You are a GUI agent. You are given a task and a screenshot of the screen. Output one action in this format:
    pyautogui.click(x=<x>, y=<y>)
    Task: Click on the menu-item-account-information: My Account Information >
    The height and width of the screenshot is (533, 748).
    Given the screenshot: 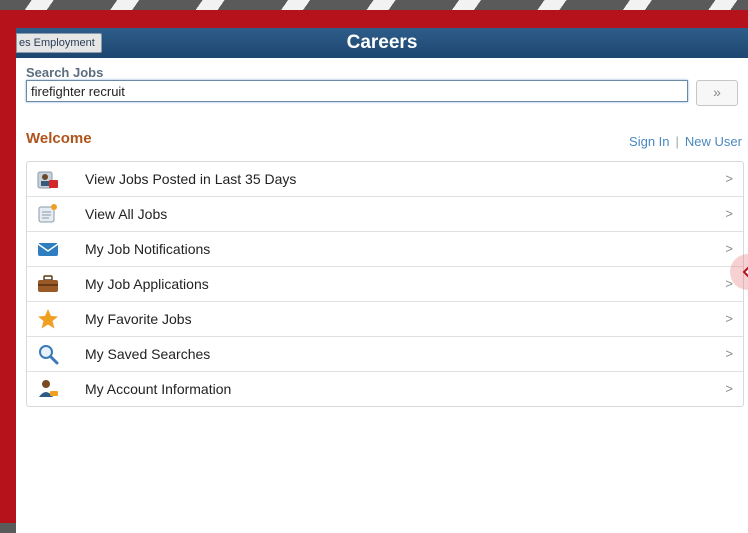 What is the action you would take?
    pyautogui.click(x=385, y=389)
    